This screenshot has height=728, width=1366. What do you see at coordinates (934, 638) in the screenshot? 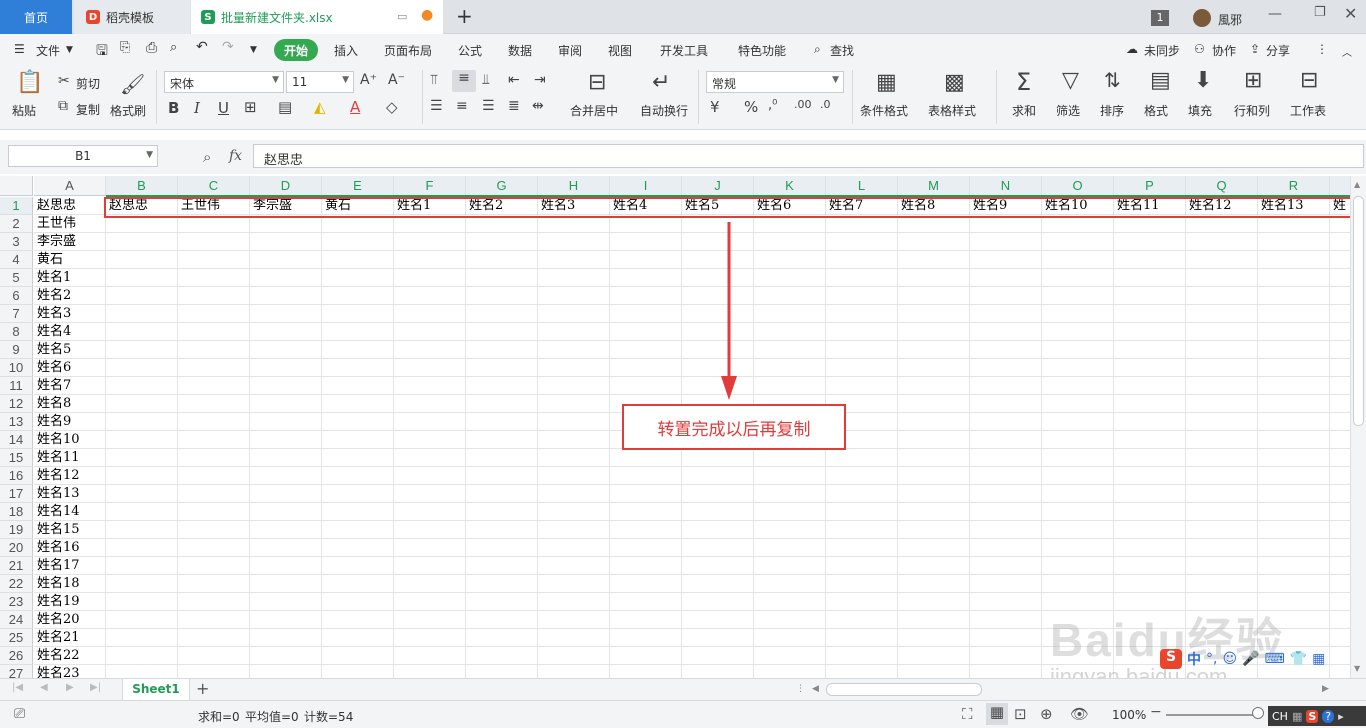
I see `cell-m25` at bounding box center [934, 638].